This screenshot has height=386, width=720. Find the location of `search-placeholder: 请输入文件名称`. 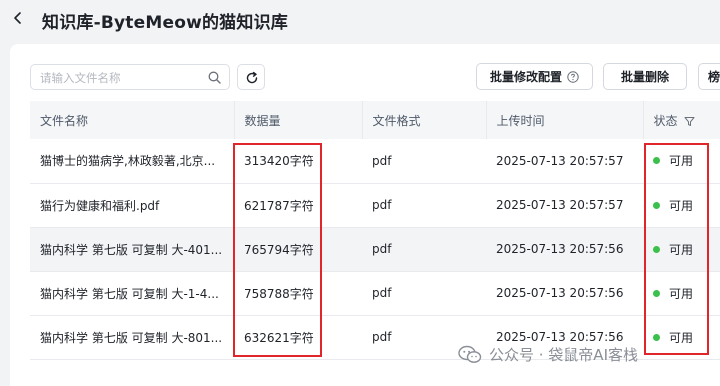

search-placeholder: 请输入文件名称 is located at coordinates (80, 78).